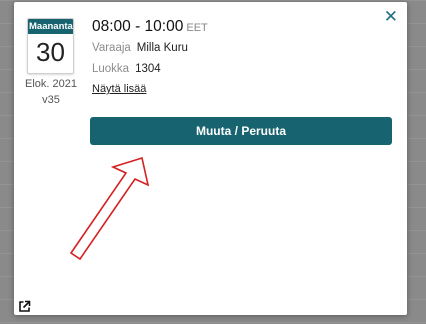 The image size is (426, 324). What do you see at coordinates (51, 92) in the screenshot?
I see `date-meta: Elok. 2021 v35` at bounding box center [51, 92].